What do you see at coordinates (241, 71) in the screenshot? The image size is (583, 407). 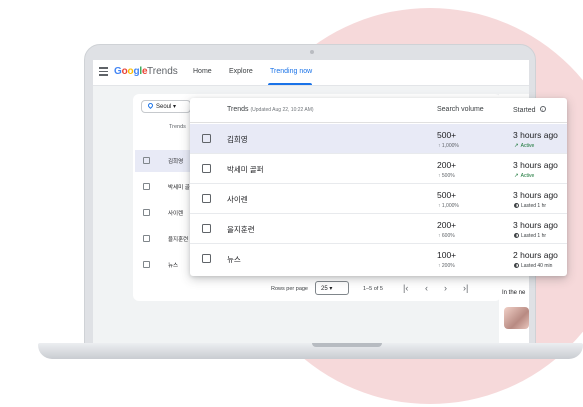 I see `nav-explore: Explore` at bounding box center [241, 71].